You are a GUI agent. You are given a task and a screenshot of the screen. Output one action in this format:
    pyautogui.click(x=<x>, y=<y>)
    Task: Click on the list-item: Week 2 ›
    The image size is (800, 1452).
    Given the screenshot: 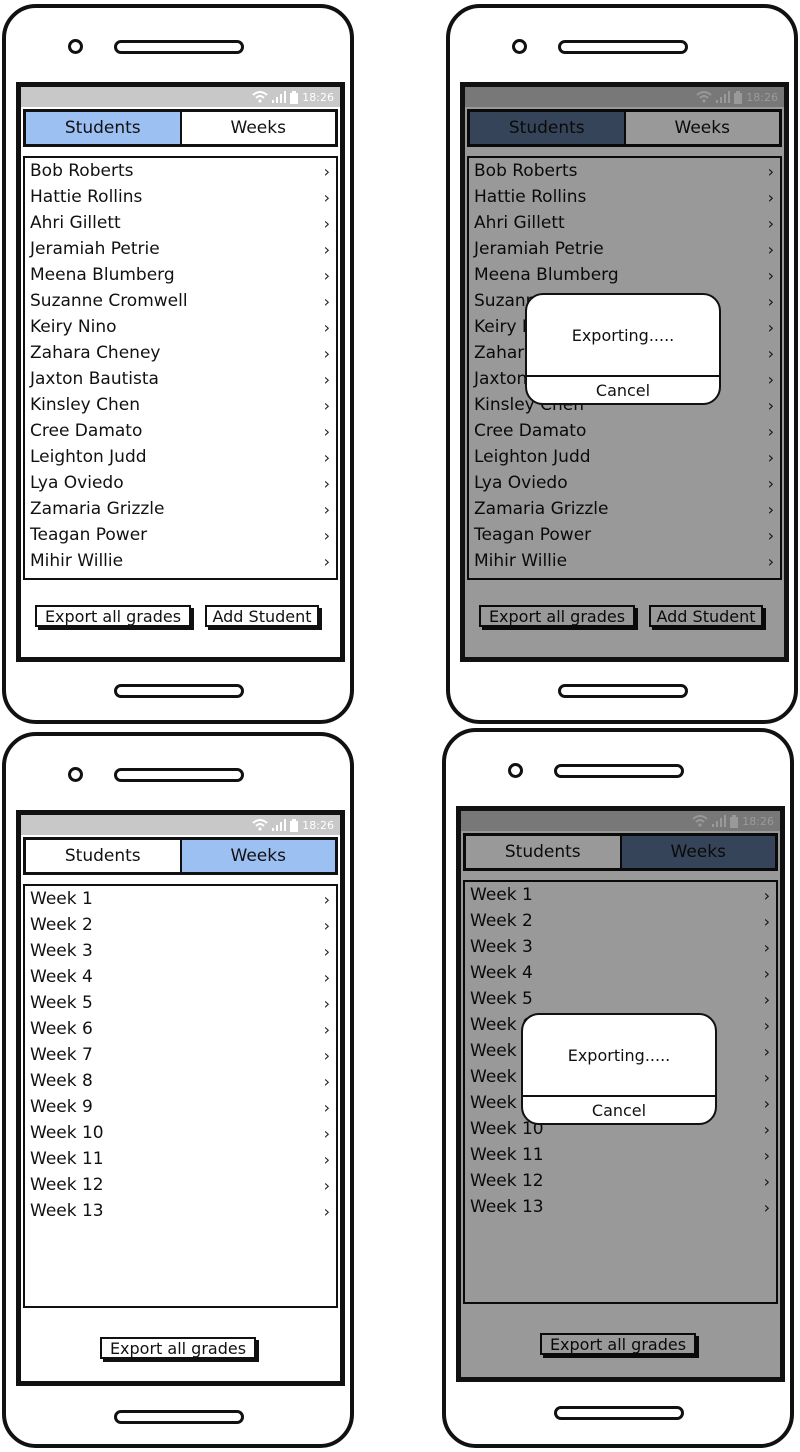 What is the action you would take?
    pyautogui.click(x=180, y=925)
    